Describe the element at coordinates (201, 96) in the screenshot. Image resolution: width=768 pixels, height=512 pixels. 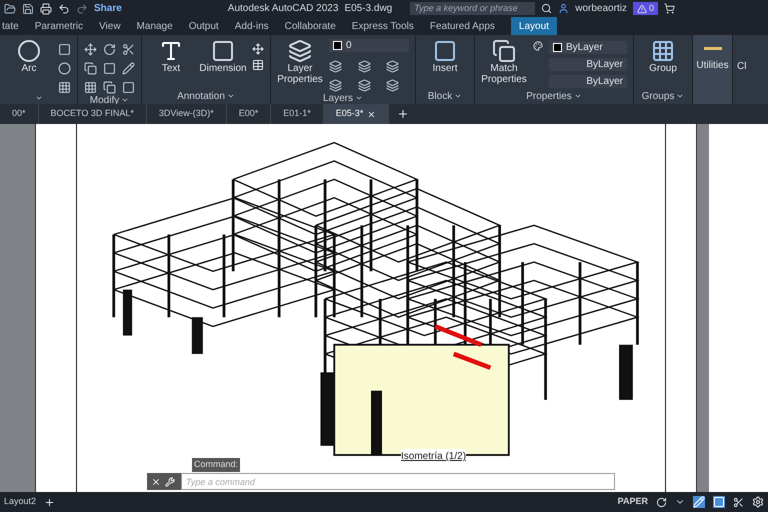
I see `panel-title: Annotation` at that location.